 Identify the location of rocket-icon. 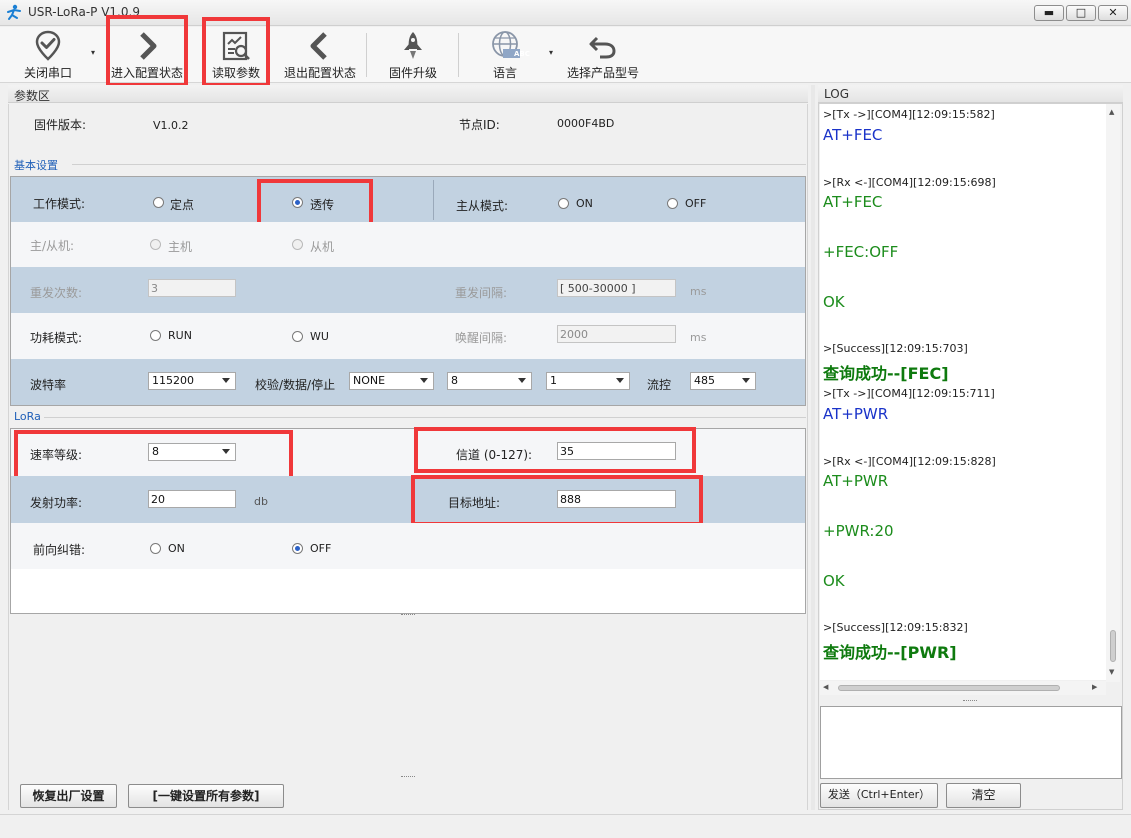
(413, 45).